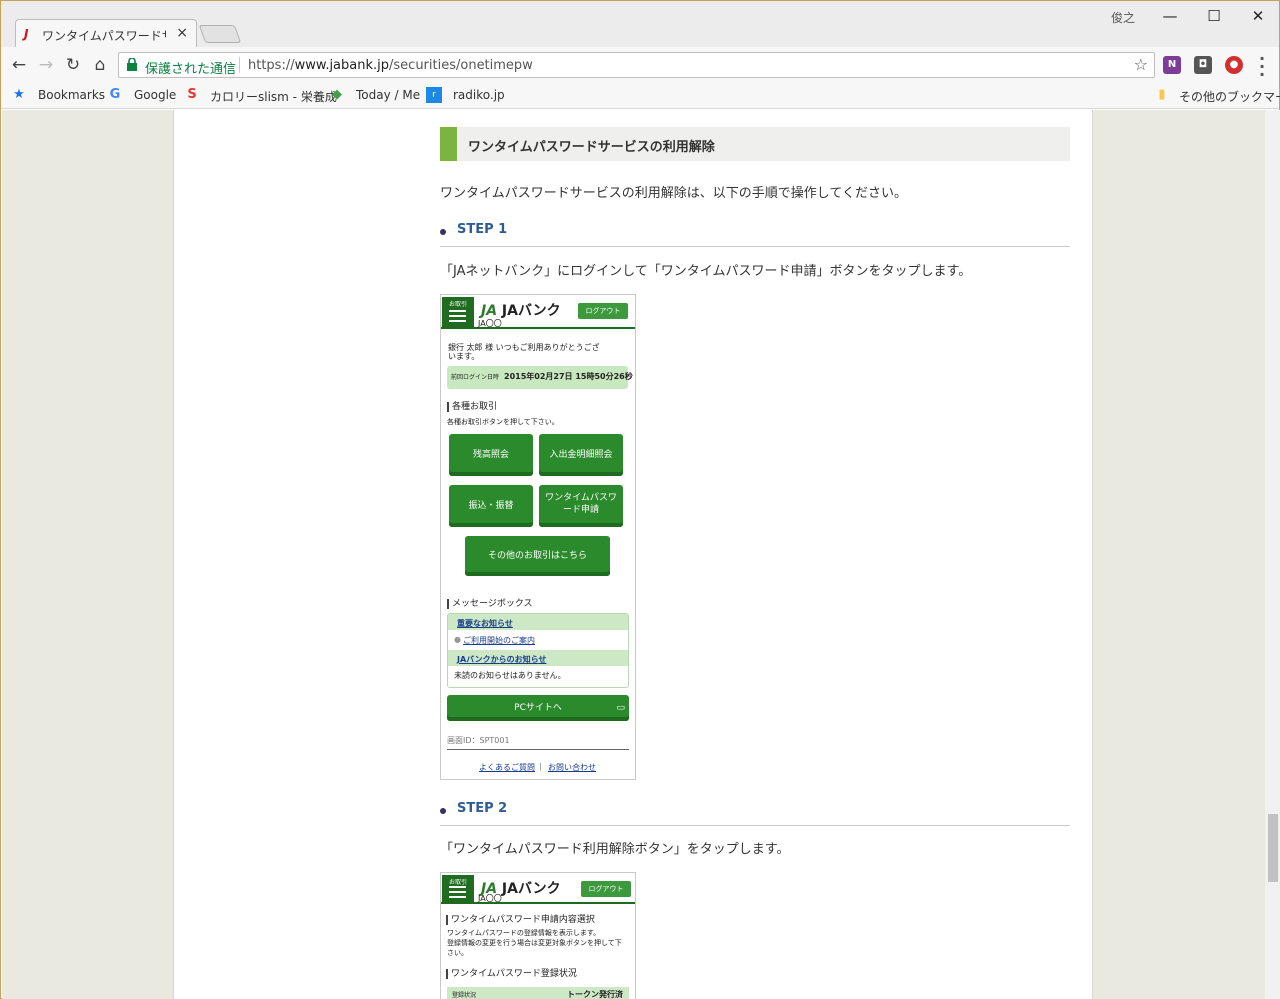 This screenshot has height=999, width=1280. What do you see at coordinates (1141, 64) in the screenshot?
I see `bookmark-star-icon: ☆` at bounding box center [1141, 64].